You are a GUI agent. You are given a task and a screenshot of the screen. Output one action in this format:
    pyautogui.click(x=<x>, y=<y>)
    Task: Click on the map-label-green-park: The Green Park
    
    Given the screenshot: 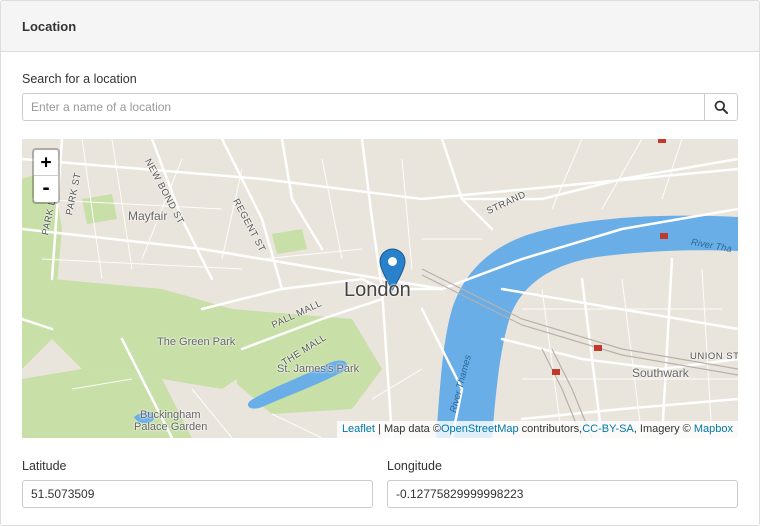 What is the action you would take?
    pyautogui.click(x=196, y=342)
    